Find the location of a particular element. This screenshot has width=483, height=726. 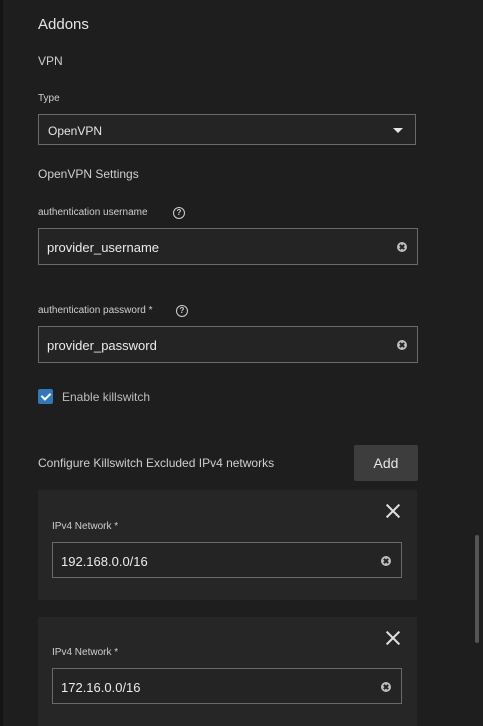

password-input: provider_password is located at coordinates (228, 344).